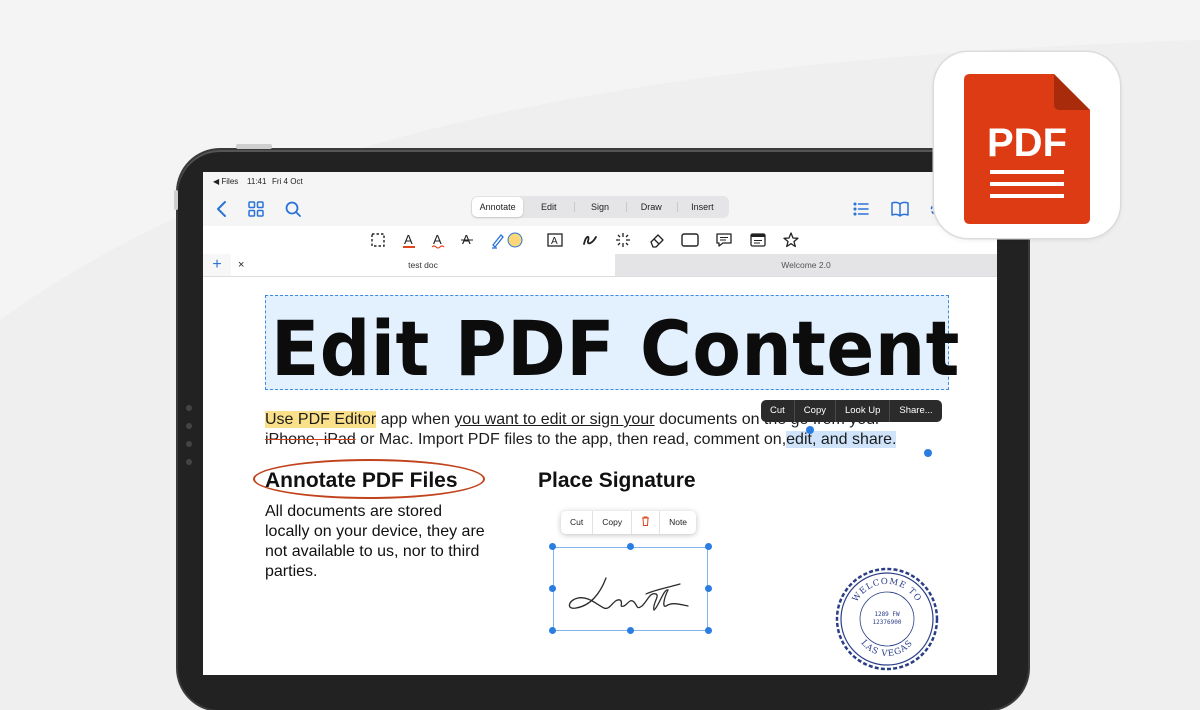 This screenshot has height=710, width=1200. What do you see at coordinates (310, 439) in the screenshot?
I see `strikethrough-text: iPhone, iPad` at bounding box center [310, 439].